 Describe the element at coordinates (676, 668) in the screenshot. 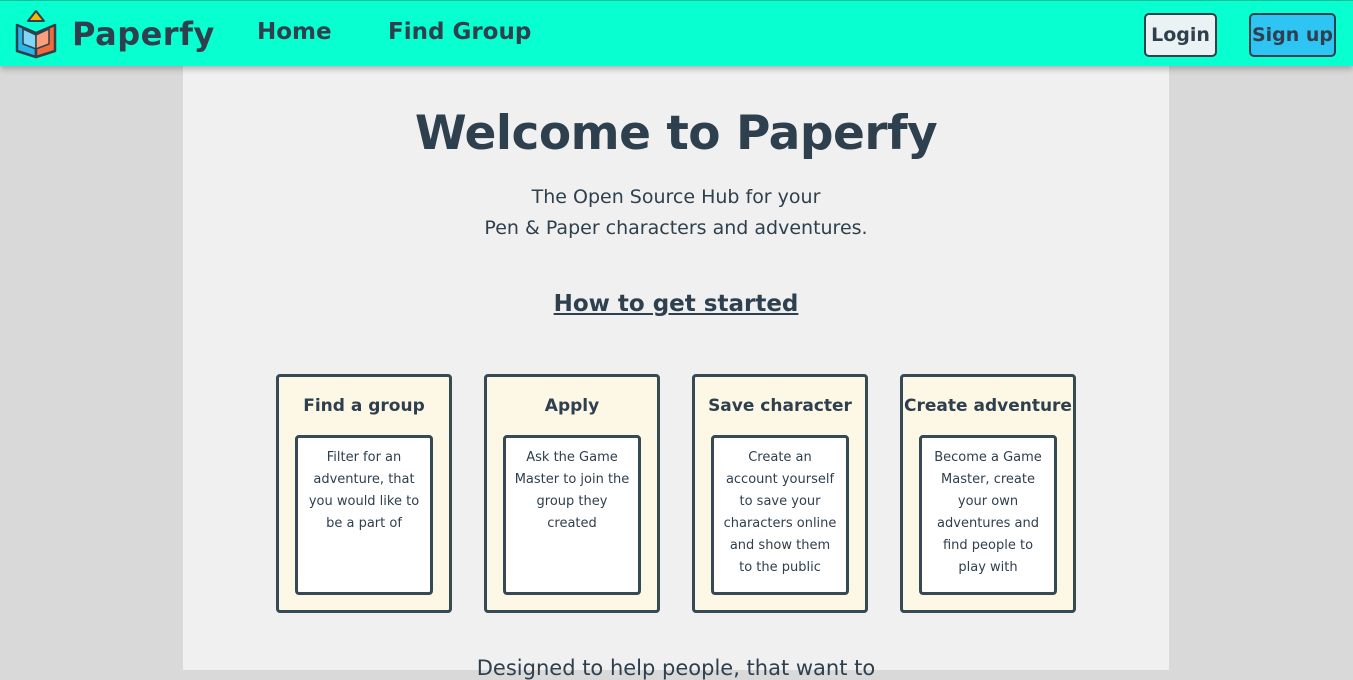

I see `designed-text: Designed to help people, that want to` at that location.